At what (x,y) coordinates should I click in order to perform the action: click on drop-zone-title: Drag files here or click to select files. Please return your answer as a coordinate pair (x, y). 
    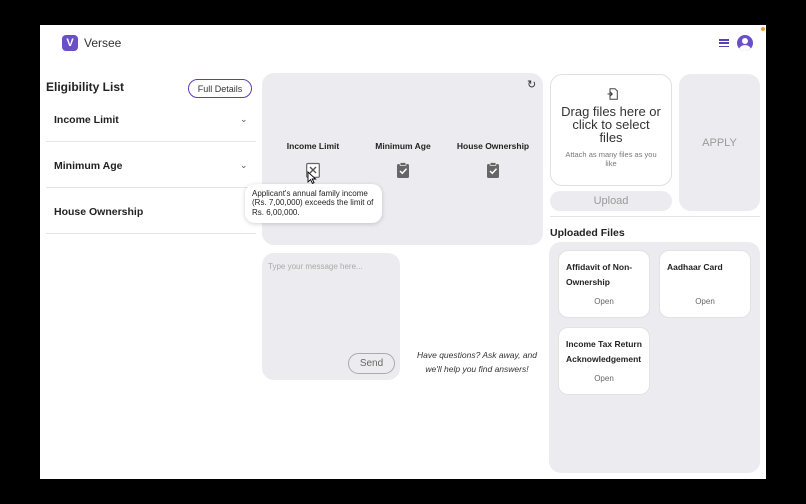
    Looking at the image, I should click on (611, 124).